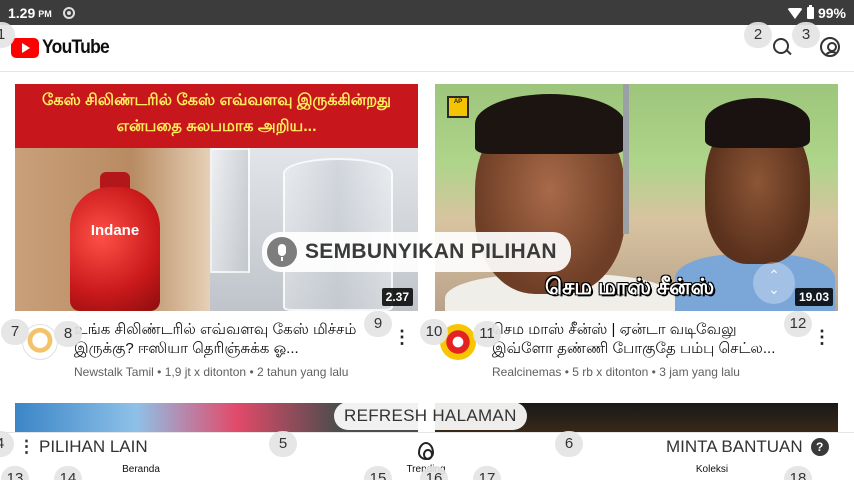 This screenshot has width=854, height=480. Describe the element at coordinates (22, 12) in the screenshot. I see `status-time: 1.29` at that location.